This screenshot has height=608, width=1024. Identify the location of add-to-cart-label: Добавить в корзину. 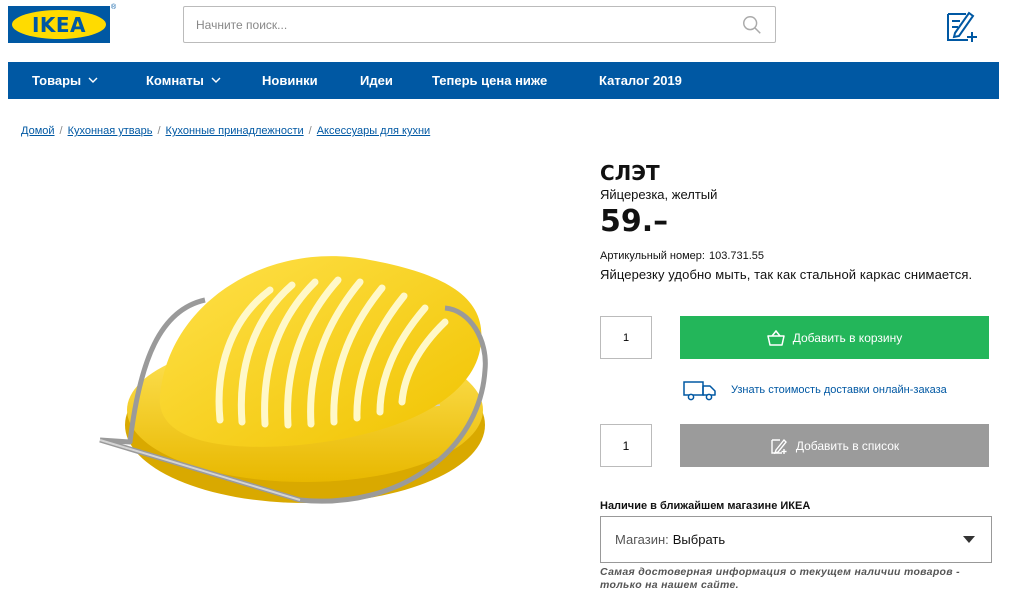
(847, 337).